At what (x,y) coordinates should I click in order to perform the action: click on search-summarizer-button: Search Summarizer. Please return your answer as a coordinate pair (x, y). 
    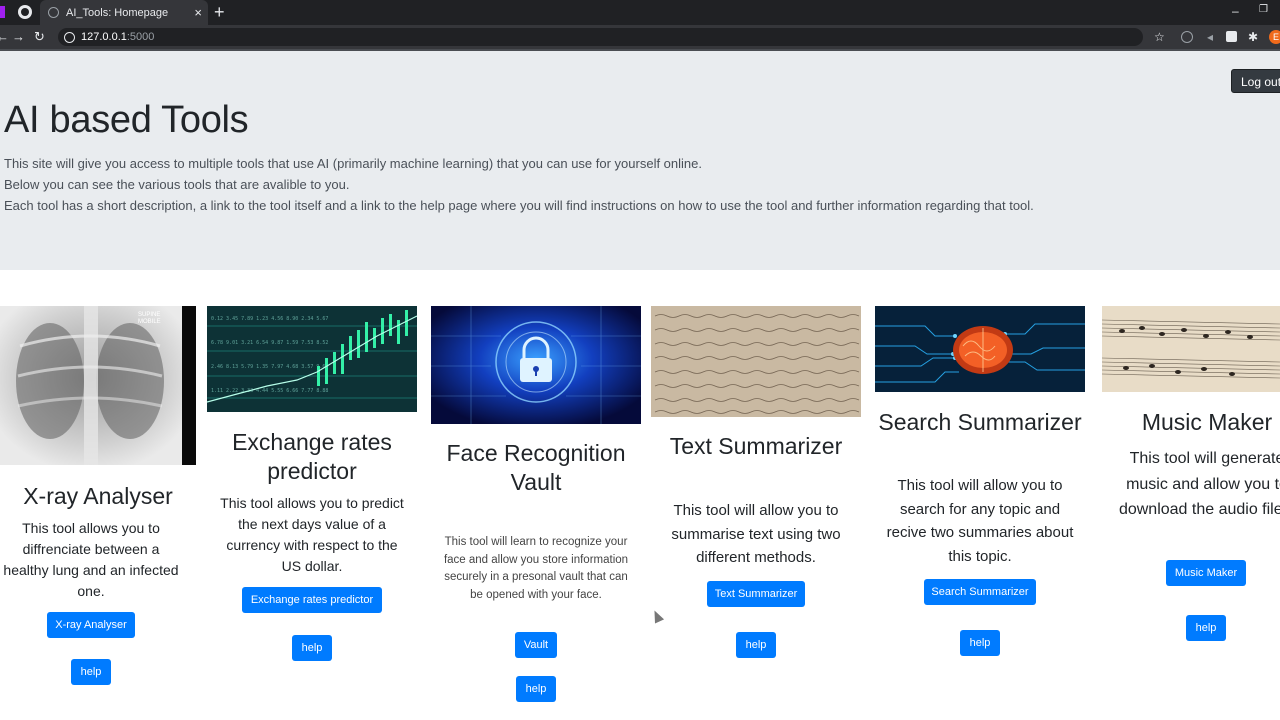
    Looking at the image, I should click on (980, 592).